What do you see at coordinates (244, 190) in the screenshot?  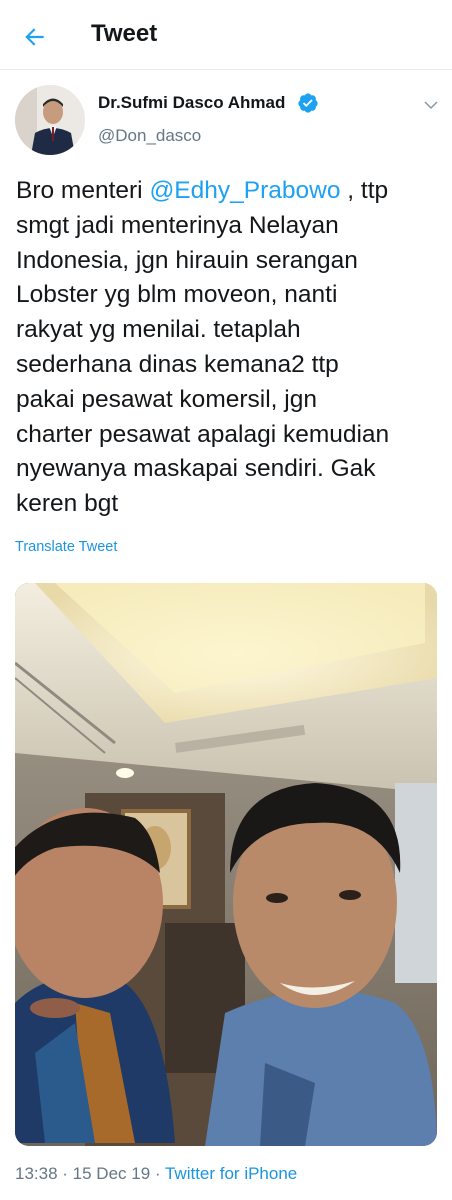 I see `mention-link: @Edhy_Prabowo` at bounding box center [244, 190].